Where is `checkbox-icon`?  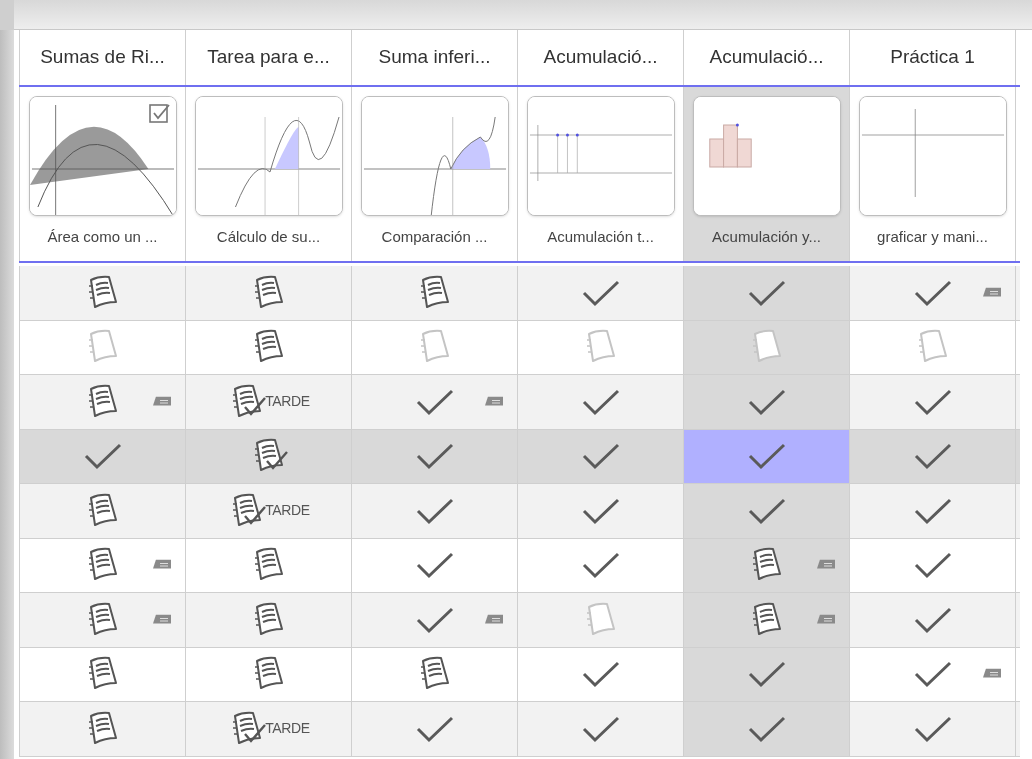 checkbox-icon is located at coordinates (159, 113).